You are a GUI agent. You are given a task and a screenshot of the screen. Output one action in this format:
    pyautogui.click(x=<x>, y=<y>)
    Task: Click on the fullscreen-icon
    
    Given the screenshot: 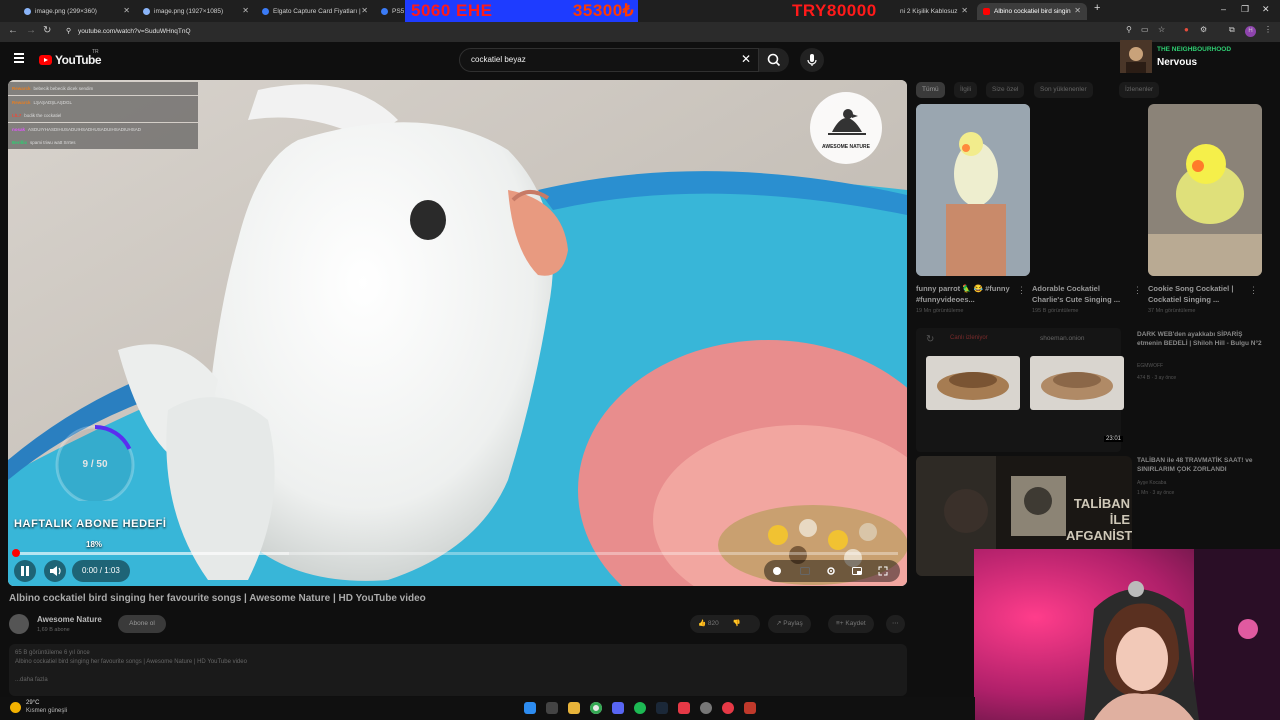 What is the action you would take?
    pyautogui.click(x=883, y=571)
    